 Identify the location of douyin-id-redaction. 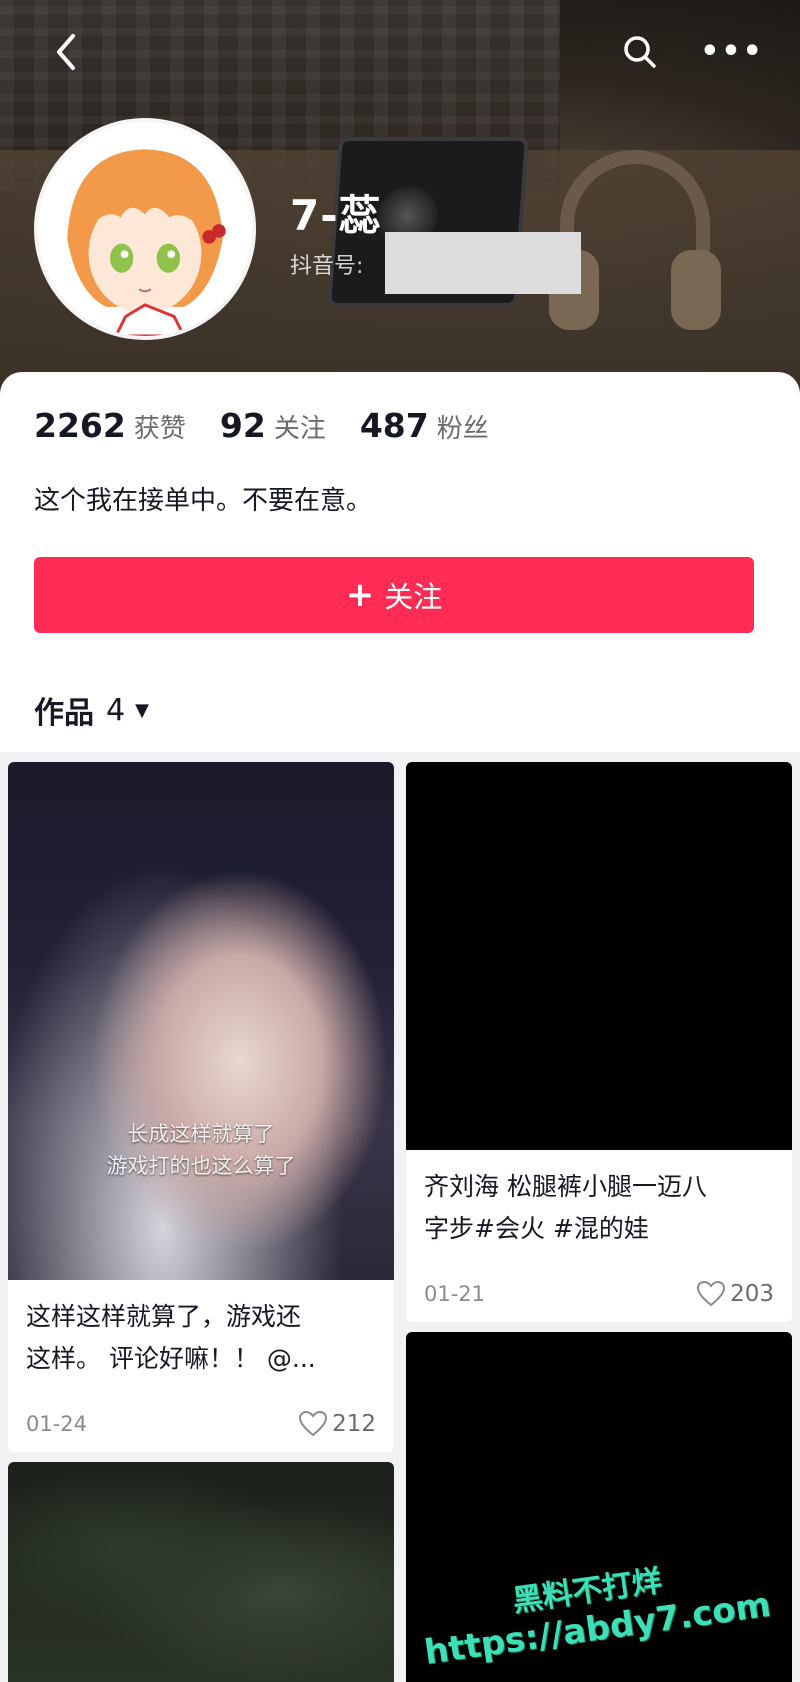
(483, 263).